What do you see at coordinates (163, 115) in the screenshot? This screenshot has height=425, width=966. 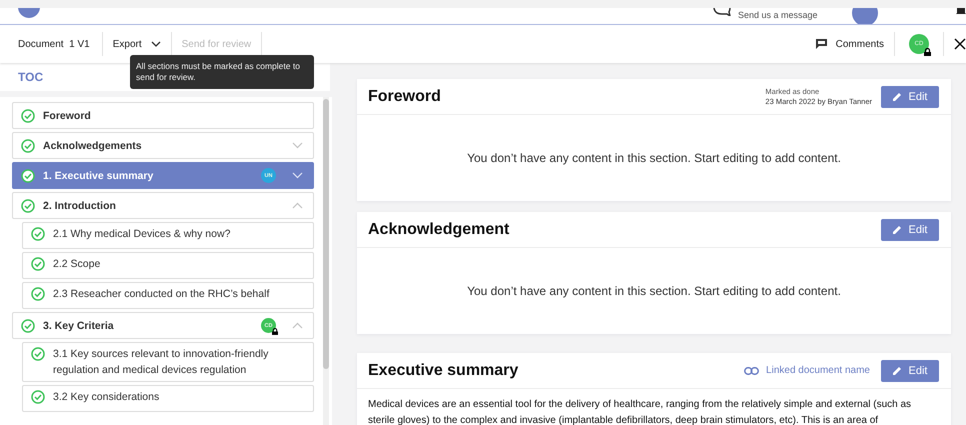 I see `toc-item: Foreword` at bounding box center [163, 115].